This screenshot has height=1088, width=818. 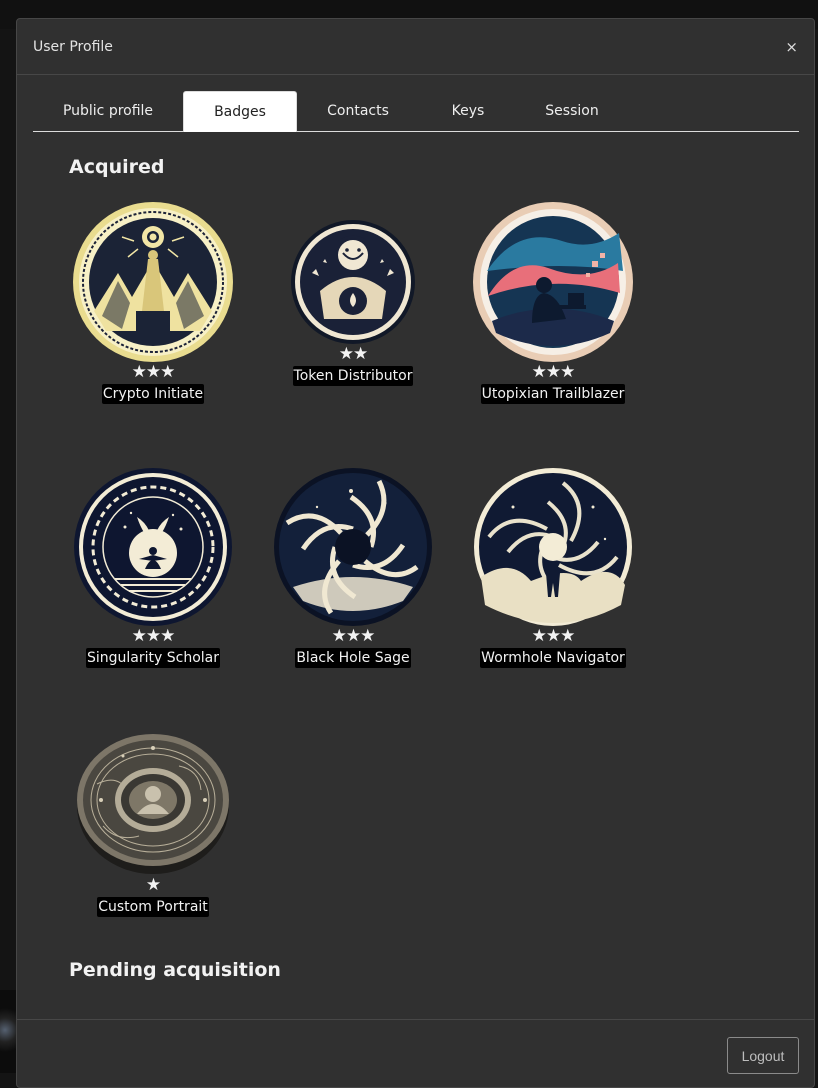 I want to click on badge-name: Token Distributor, so click(x=353, y=376).